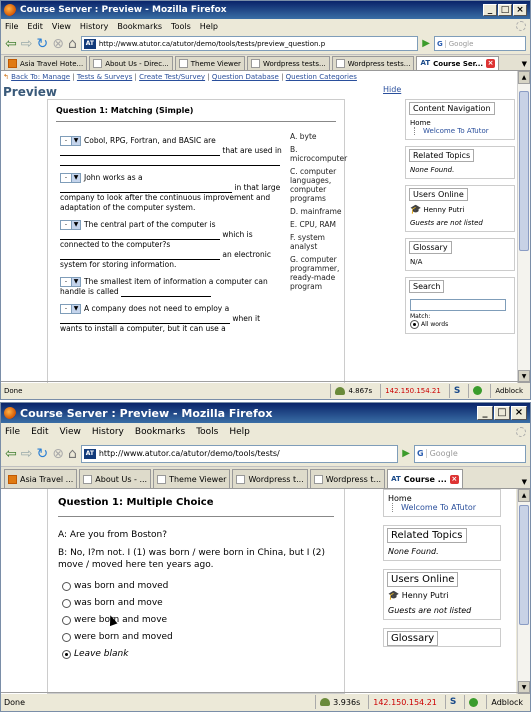 This screenshot has height=712, width=531. Describe the element at coordinates (427, 286) in the screenshot. I see `search-heading: Search` at that location.